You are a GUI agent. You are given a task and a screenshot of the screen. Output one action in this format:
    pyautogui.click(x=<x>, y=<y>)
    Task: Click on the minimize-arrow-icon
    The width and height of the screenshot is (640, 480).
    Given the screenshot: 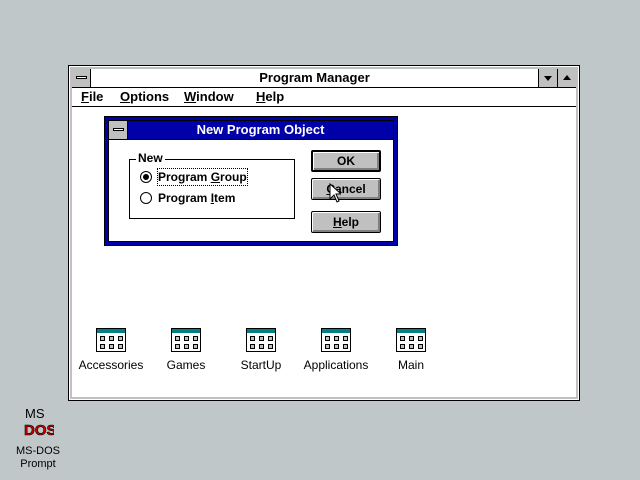 What is the action you would take?
    pyautogui.click(x=548, y=78)
    